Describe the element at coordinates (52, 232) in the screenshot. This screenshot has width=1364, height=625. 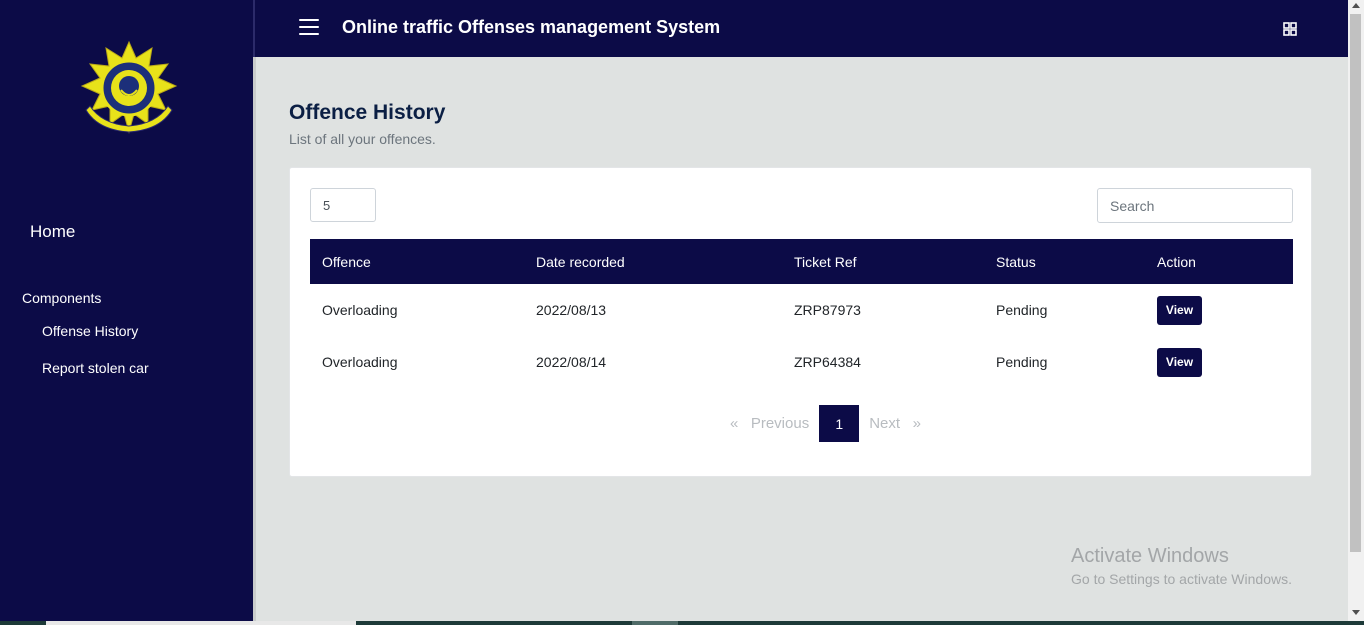
I see `sidebar-item-home: Home` at that location.